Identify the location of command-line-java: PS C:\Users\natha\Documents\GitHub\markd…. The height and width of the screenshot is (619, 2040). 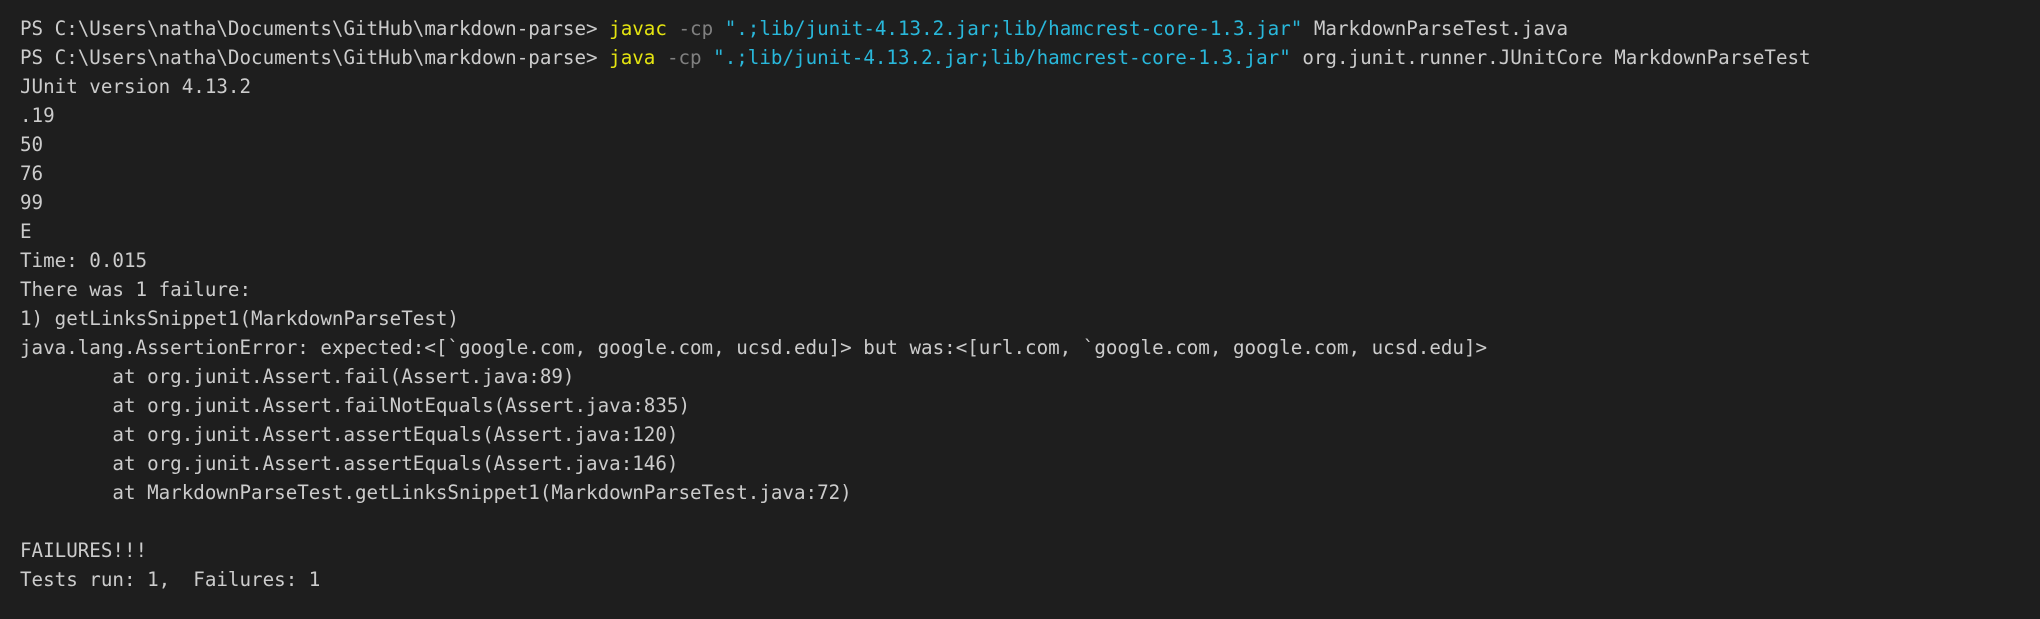
(1020, 57).